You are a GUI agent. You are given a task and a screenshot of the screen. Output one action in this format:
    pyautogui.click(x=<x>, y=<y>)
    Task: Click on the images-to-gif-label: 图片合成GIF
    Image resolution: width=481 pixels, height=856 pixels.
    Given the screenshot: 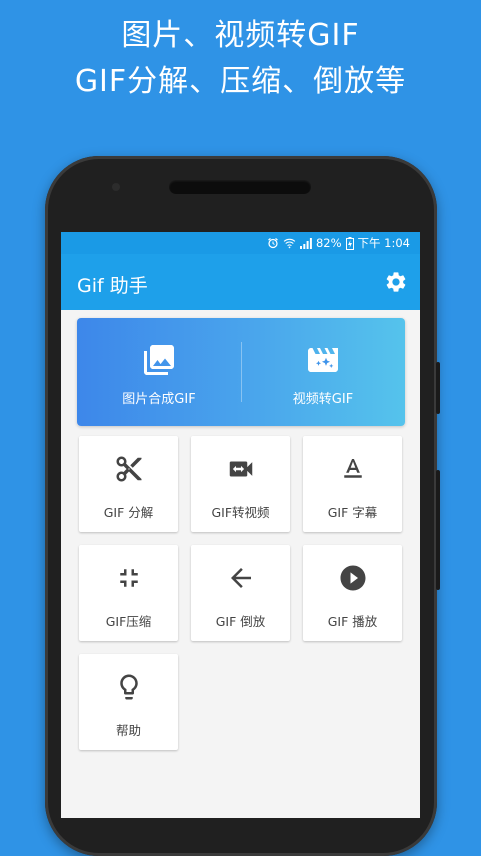 What is the action you would take?
    pyautogui.click(x=159, y=399)
    